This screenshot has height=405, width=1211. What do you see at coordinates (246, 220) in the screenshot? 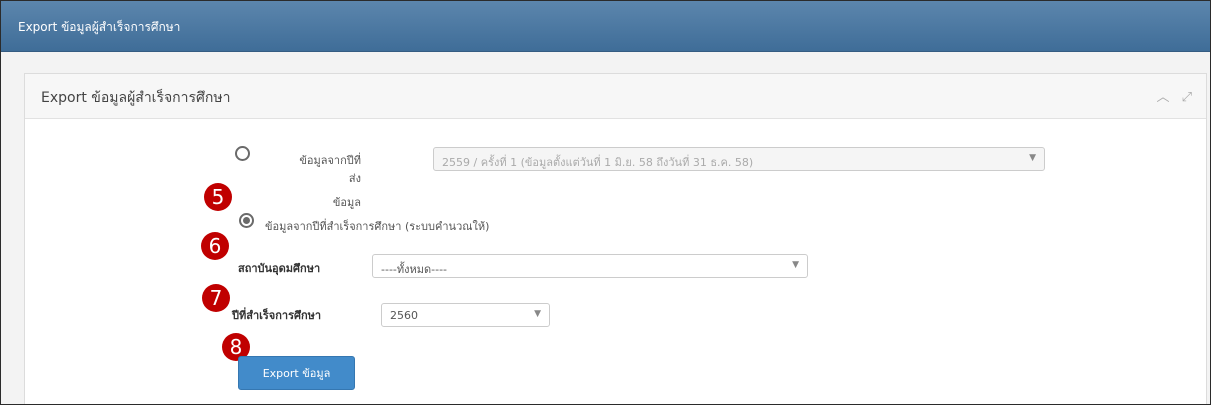
I see `radio-grad-year` at bounding box center [246, 220].